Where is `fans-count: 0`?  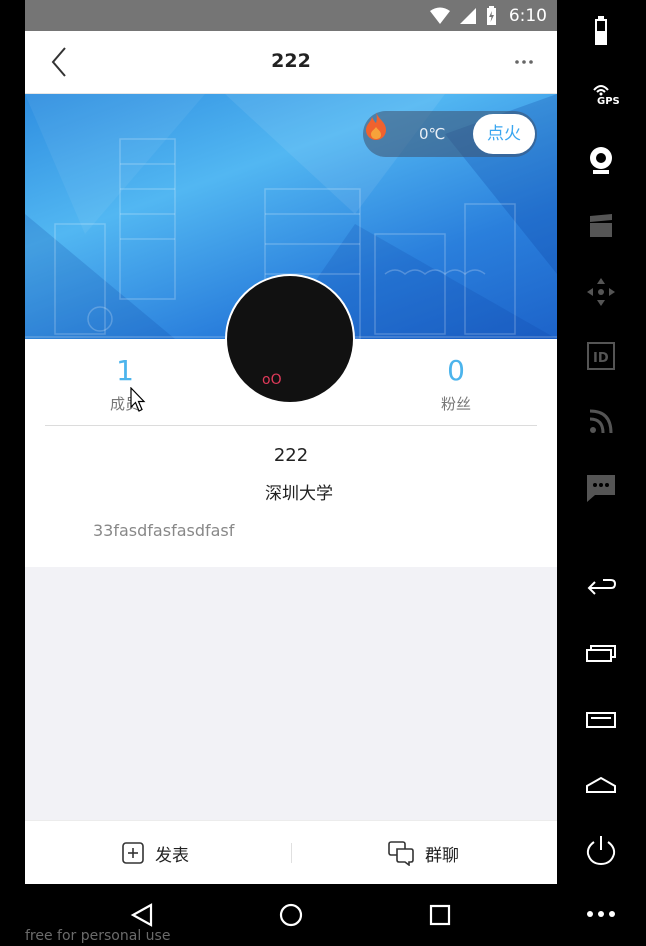 fans-count: 0 is located at coordinates (456, 370).